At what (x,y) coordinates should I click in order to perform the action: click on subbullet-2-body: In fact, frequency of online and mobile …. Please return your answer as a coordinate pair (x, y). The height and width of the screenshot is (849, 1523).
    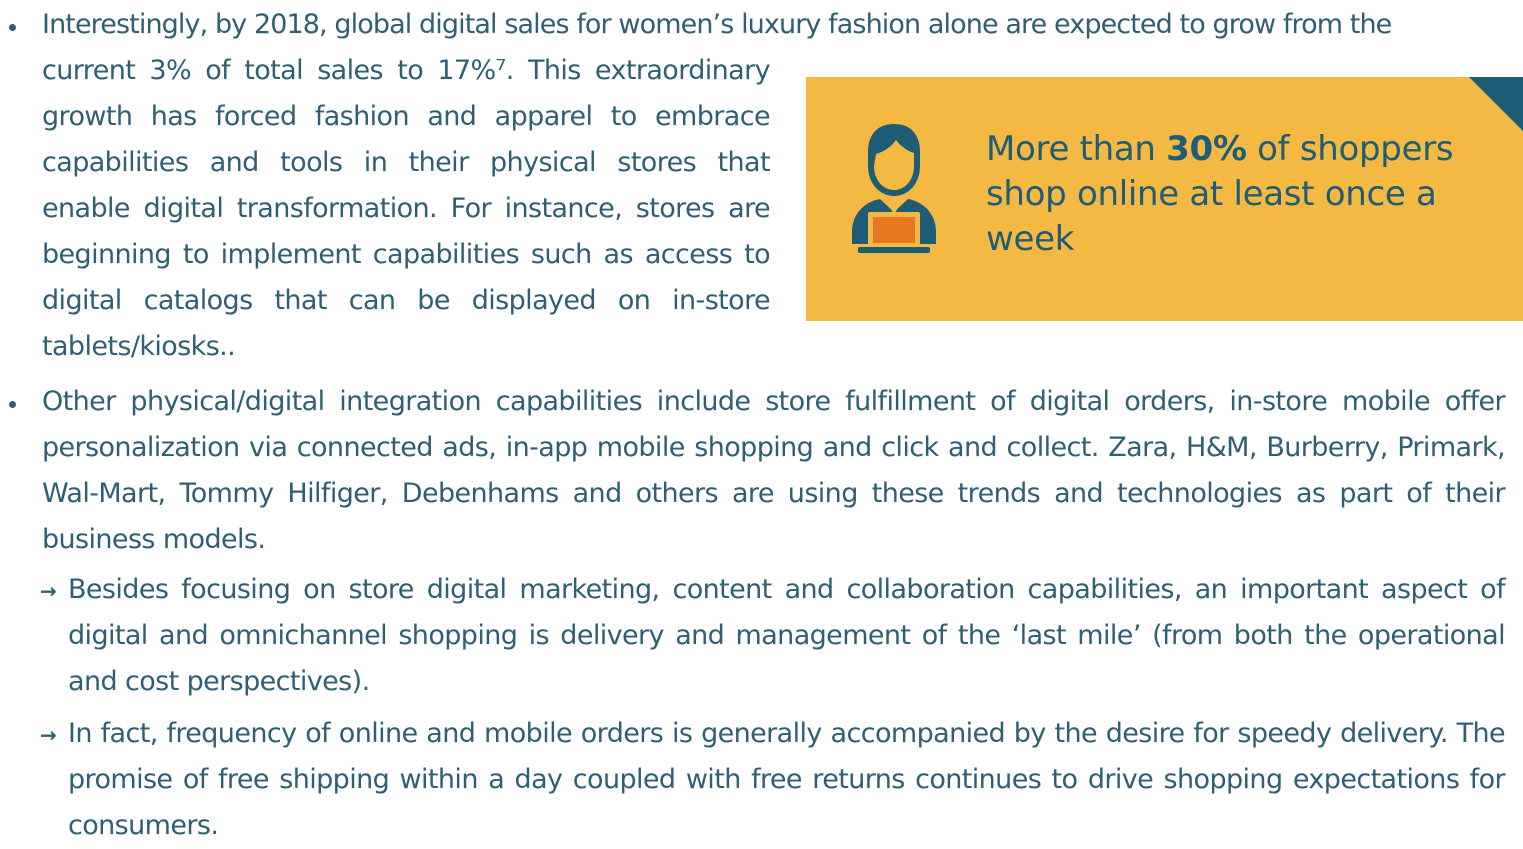
    Looking at the image, I should click on (787, 779).